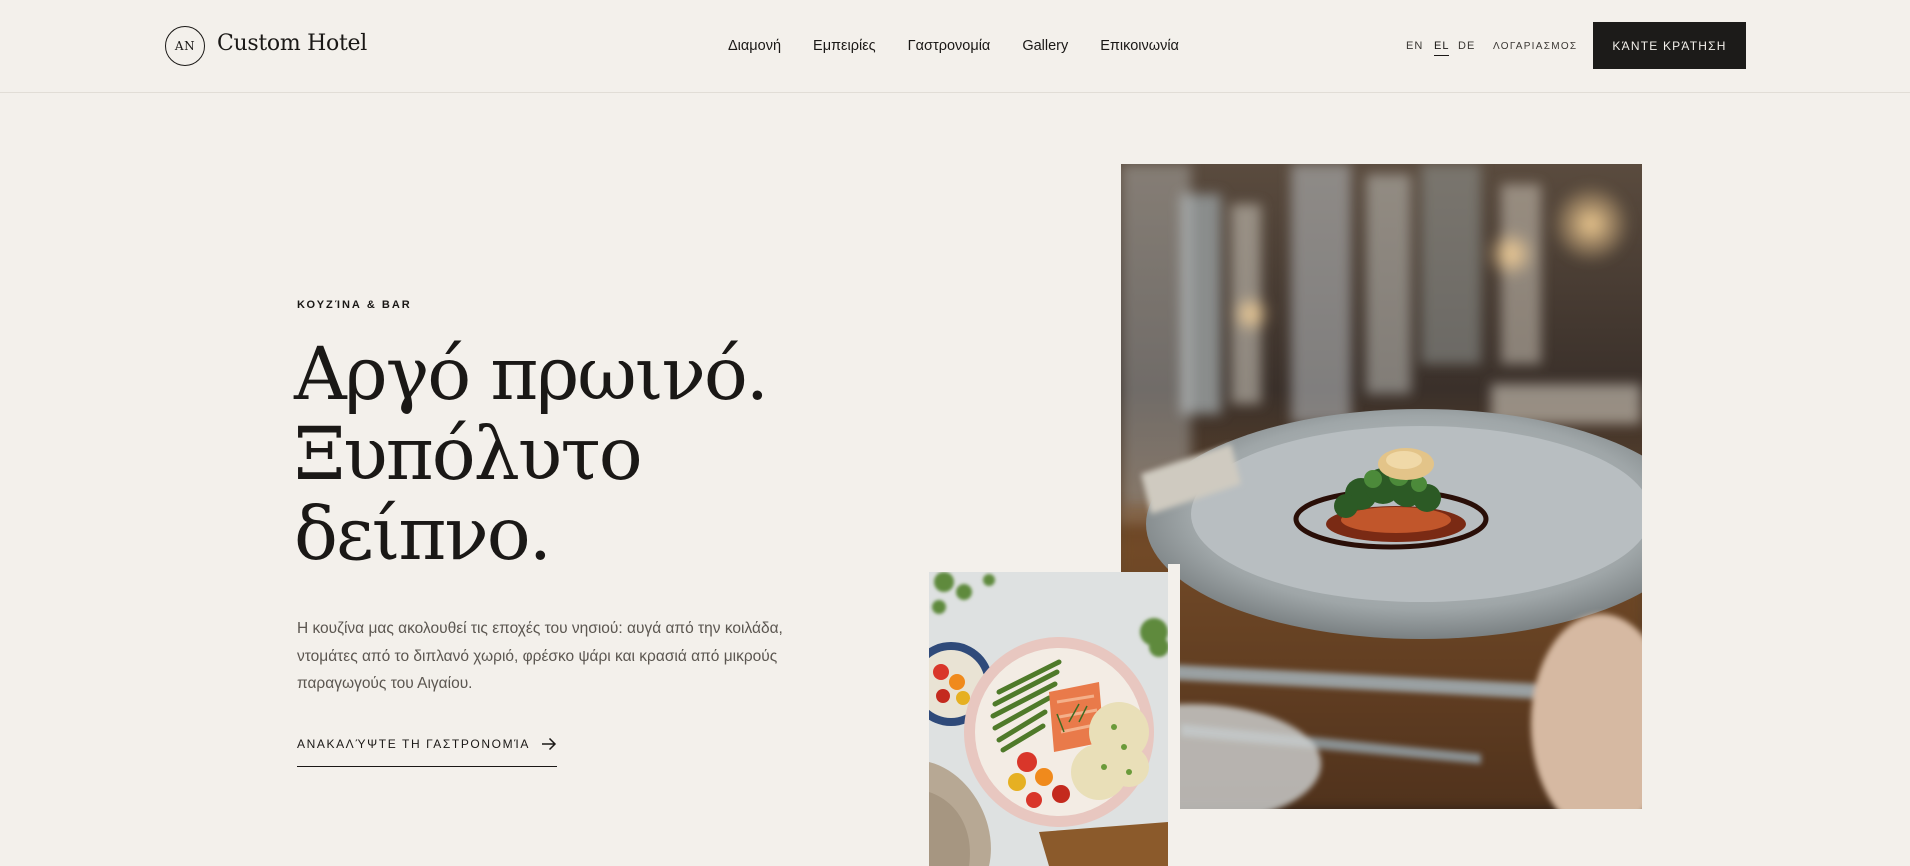 The width and height of the screenshot is (1910, 866). What do you see at coordinates (185, 46) in the screenshot?
I see `logo-mark: AN` at bounding box center [185, 46].